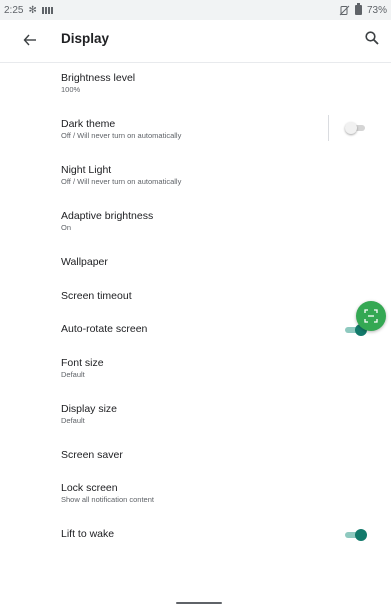  I want to click on app-bar: Display, so click(195, 41).